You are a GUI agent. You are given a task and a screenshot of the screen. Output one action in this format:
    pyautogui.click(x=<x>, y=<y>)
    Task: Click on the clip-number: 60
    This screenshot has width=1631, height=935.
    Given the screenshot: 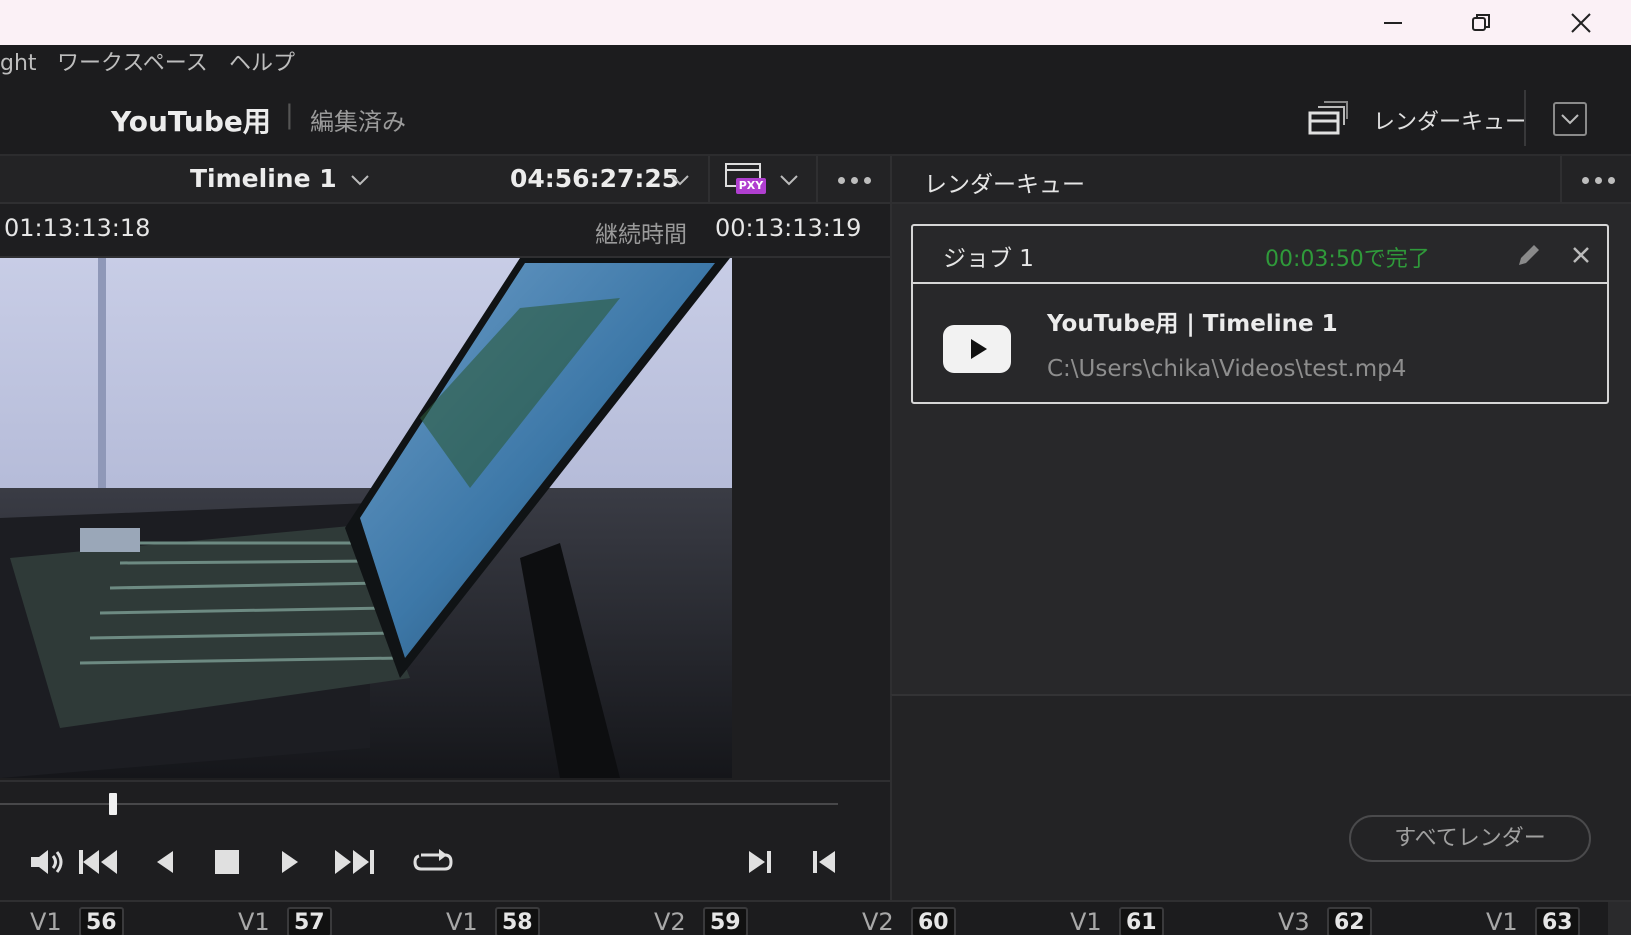 What is the action you would take?
    pyautogui.click(x=933, y=921)
    